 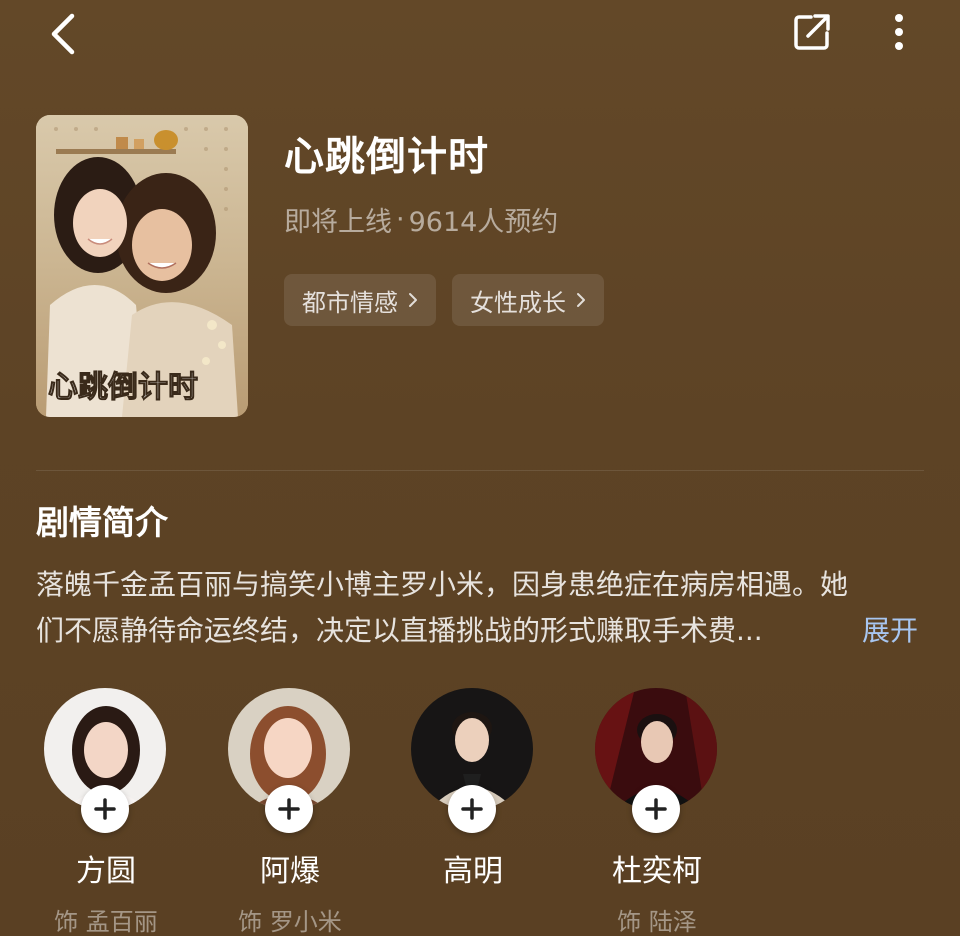 I want to click on tag-label: 女性成长, so click(x=518, y=302).